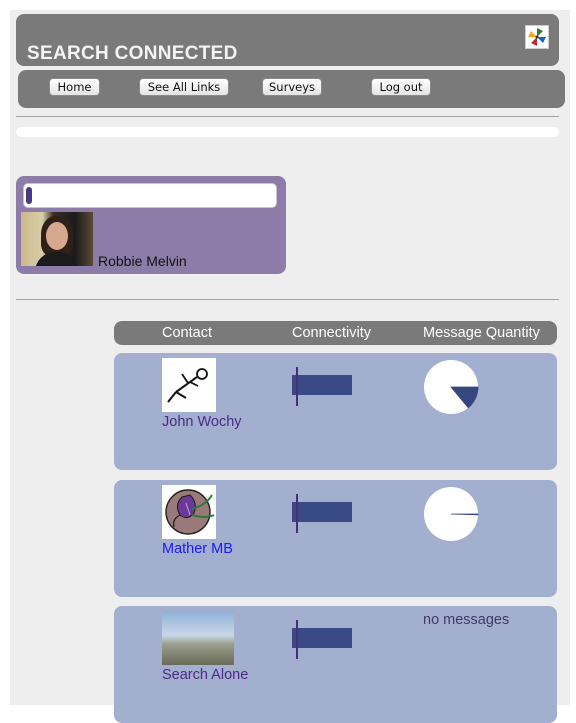 This screenshot has width=576, height=723. What do you see at coordinates (151, 225) in the screenshot?
I see `profile-card: Robbie Melvin` at bounding box center [151, 225].